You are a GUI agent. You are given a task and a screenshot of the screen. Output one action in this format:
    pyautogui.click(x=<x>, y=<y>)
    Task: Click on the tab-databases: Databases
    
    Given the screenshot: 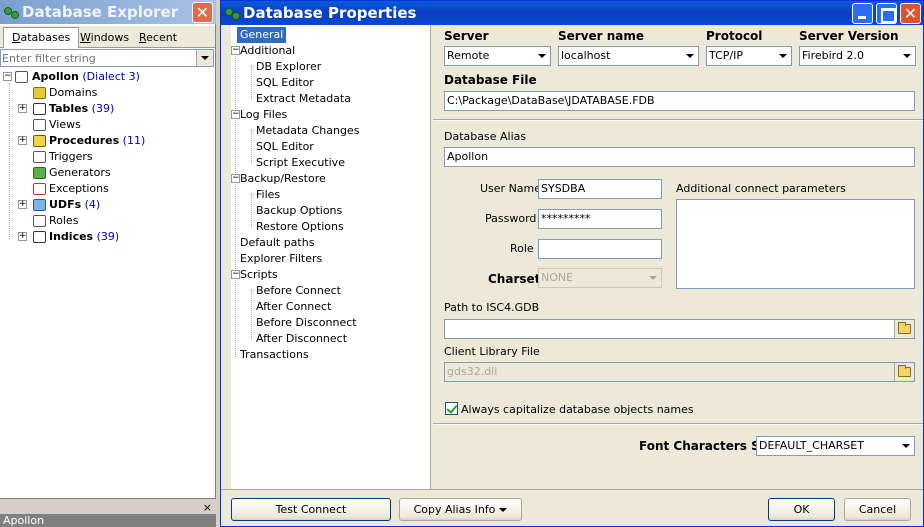 What is the action you would take?
    pyautogui.click(x=41, y=37)
    